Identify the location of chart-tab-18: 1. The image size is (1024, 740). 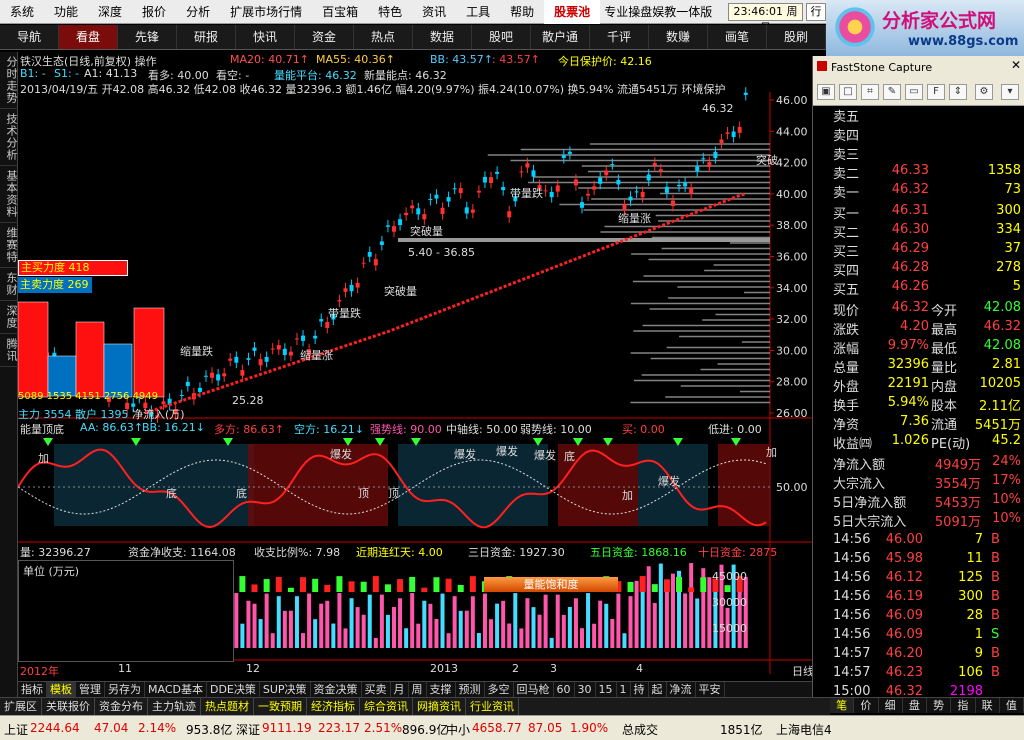
(624, 689).